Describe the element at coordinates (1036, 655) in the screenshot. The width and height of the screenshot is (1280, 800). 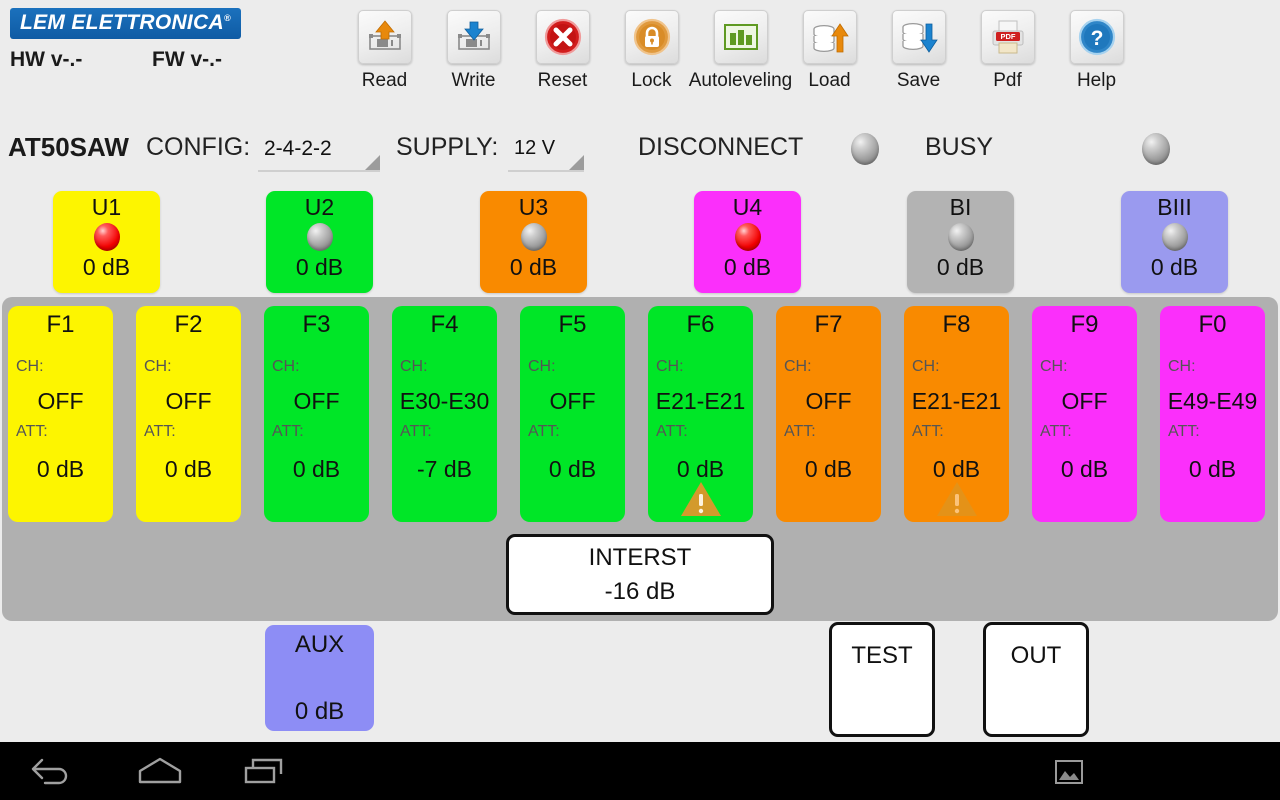
I see `out-button-label: OUT` at that location.